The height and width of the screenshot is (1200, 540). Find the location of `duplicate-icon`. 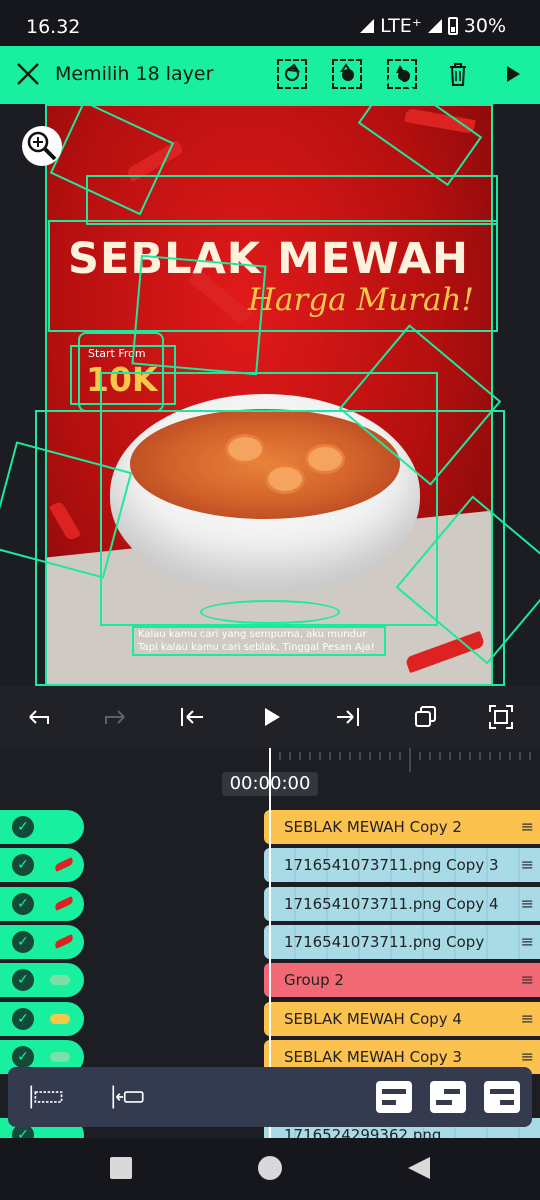

duplicate-icon is located at coordinates (425, 717).